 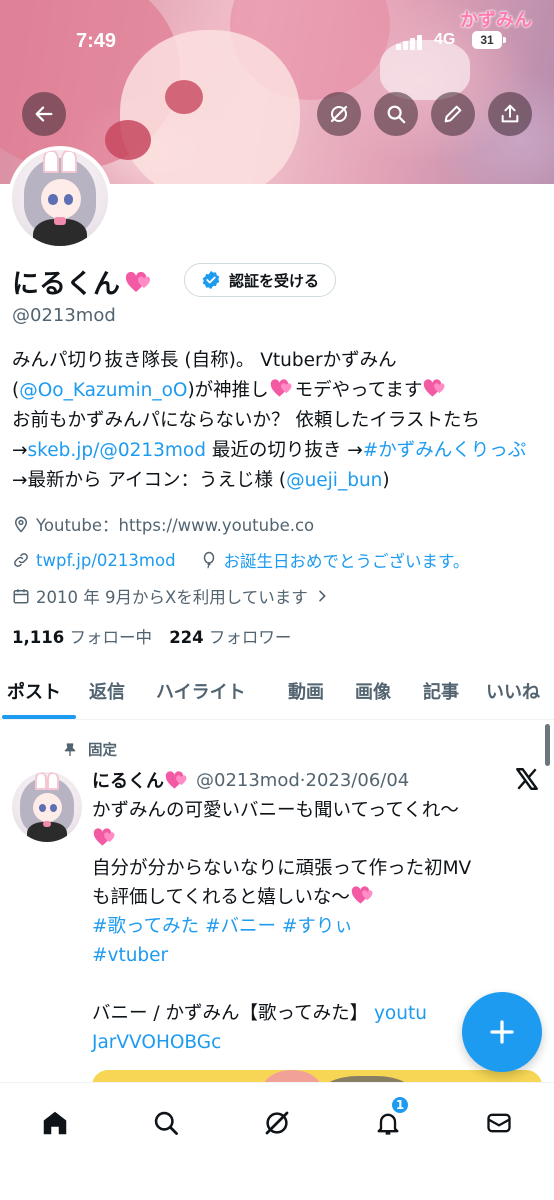 I want to click on balloon-icon, so click(x=208, y=560).